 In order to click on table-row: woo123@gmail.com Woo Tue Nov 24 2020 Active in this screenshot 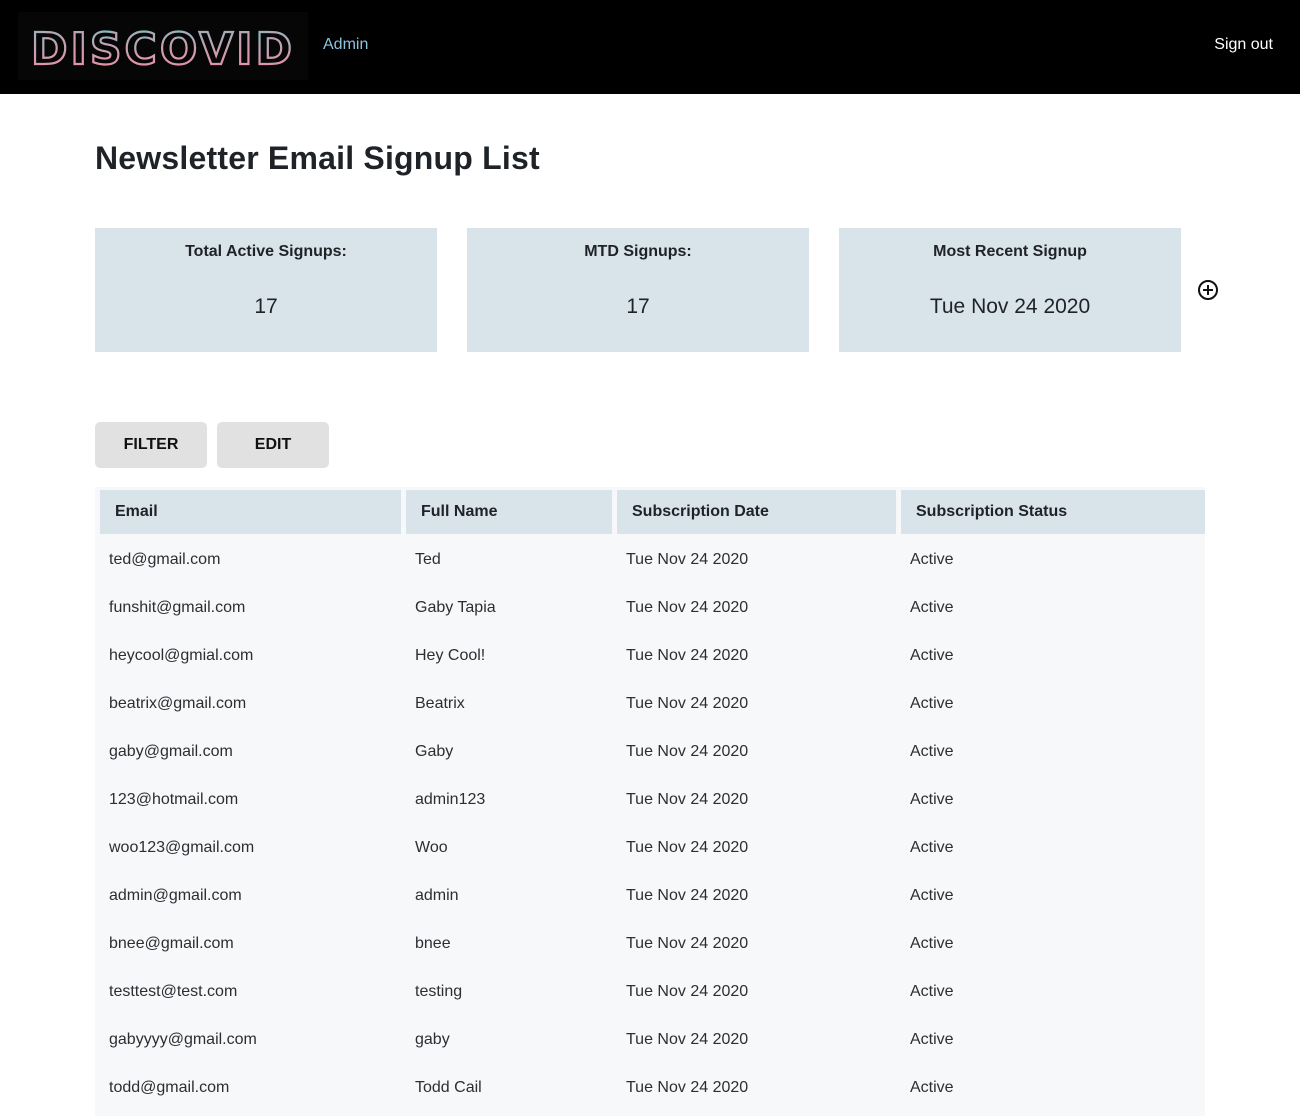, I will do `click(652, 847)`.